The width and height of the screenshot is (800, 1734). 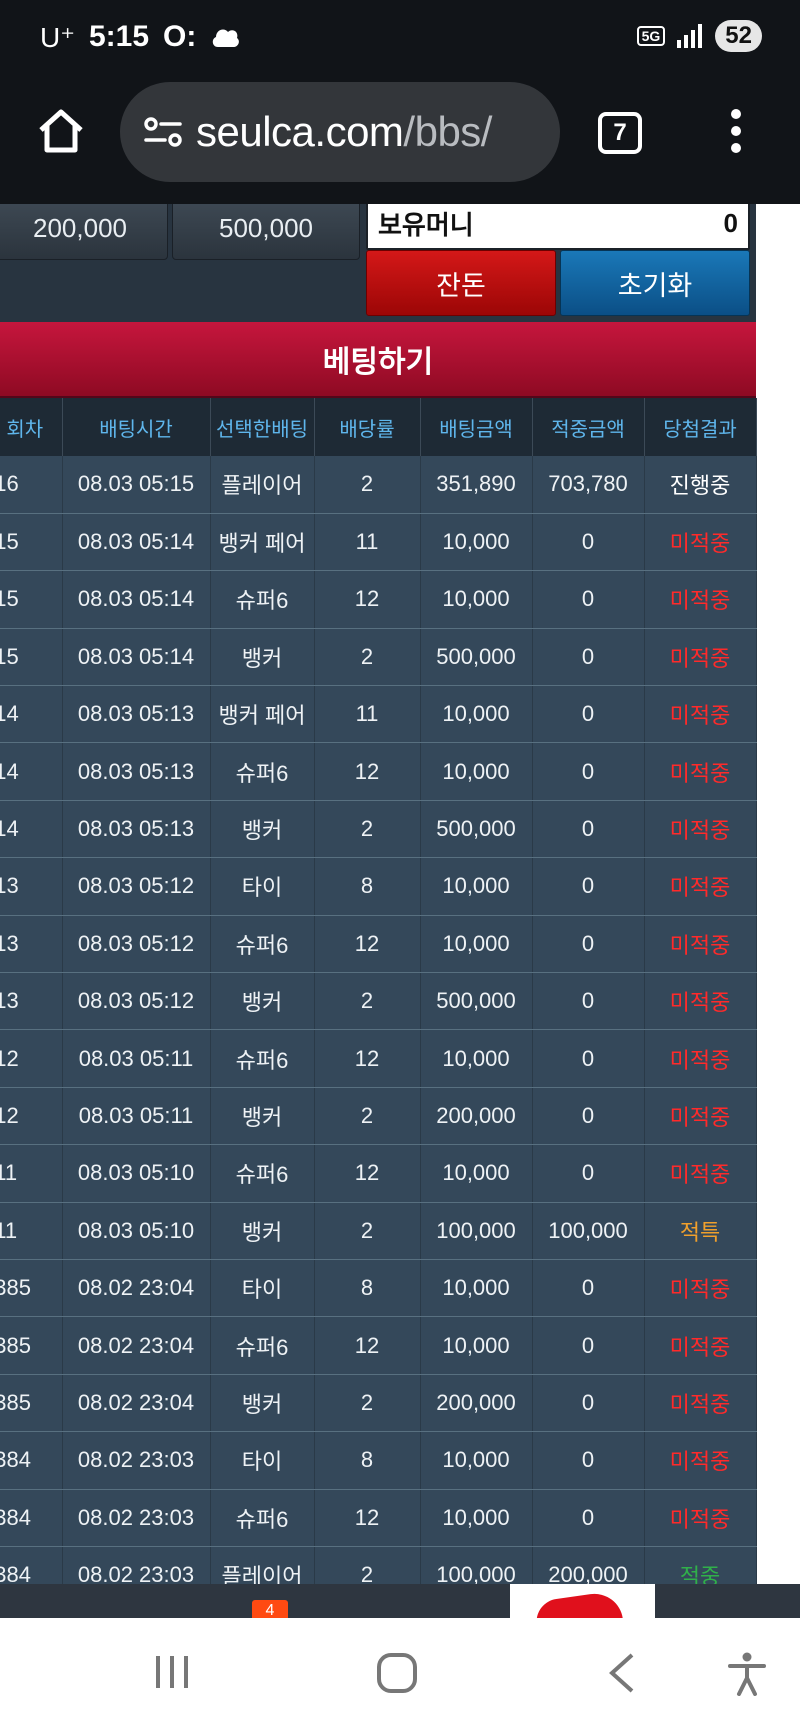 I want to click on system-nav-bar, so click(x=400, y=1676).